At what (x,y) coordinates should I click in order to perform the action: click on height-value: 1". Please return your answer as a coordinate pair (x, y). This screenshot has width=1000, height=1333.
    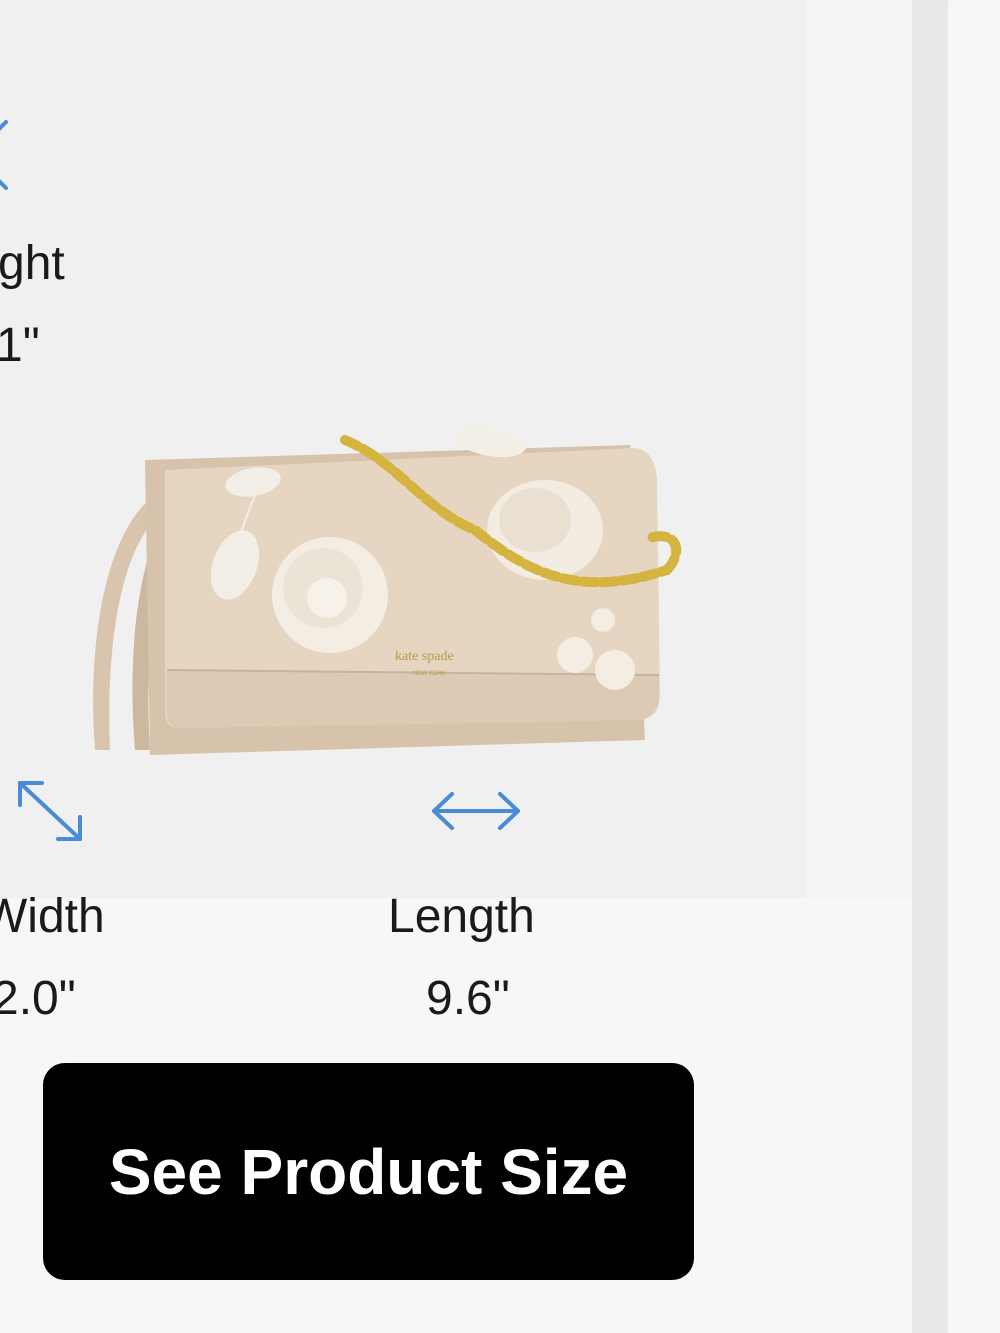
    Looking at the image, I should click on (20, 345).